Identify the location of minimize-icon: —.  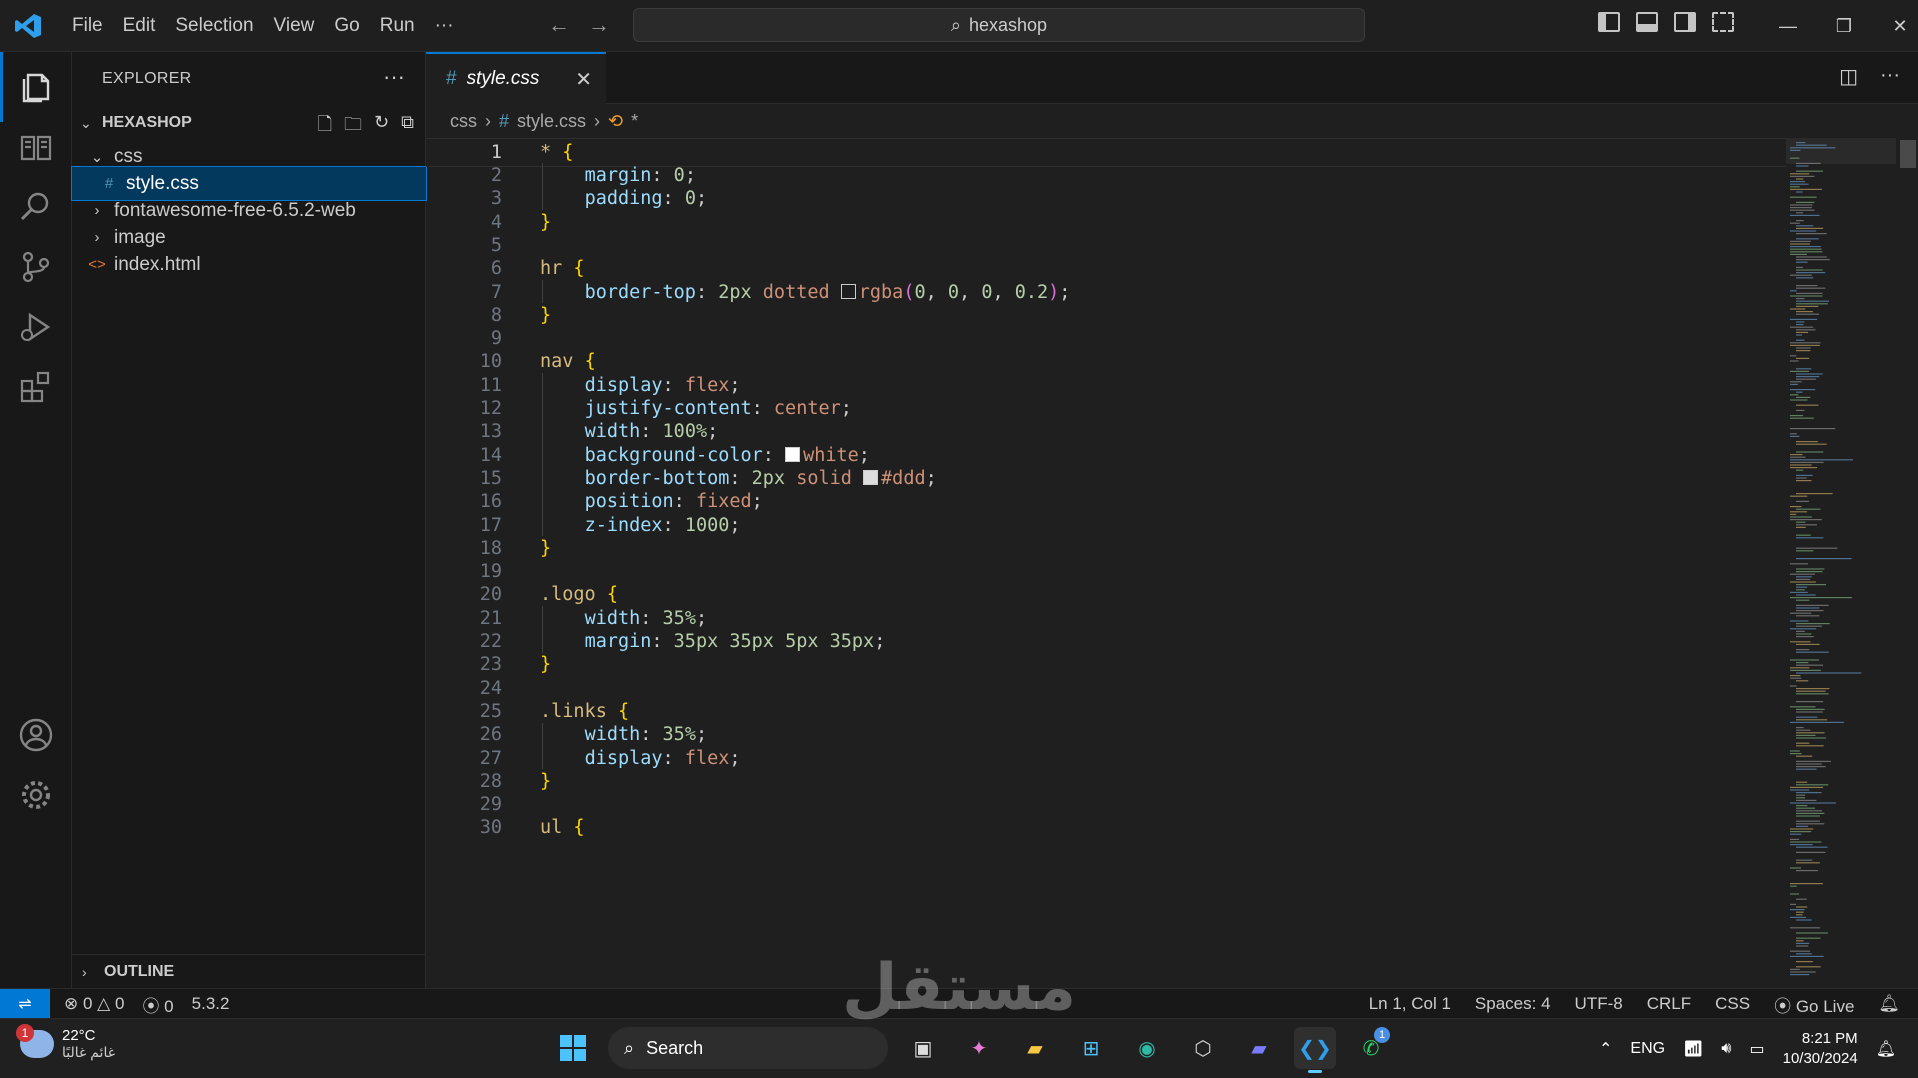
(1788, 26).